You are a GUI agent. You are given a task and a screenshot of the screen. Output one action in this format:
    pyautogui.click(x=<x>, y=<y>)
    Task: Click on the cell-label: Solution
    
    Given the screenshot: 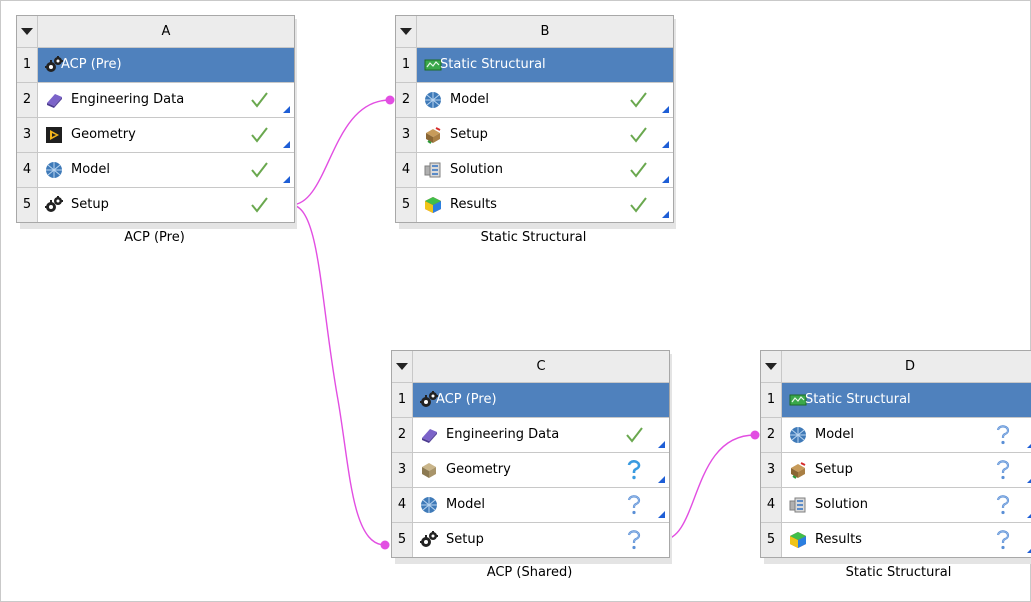 What is the action you would take?
    pyautogui.click(x=841, y=504)
    